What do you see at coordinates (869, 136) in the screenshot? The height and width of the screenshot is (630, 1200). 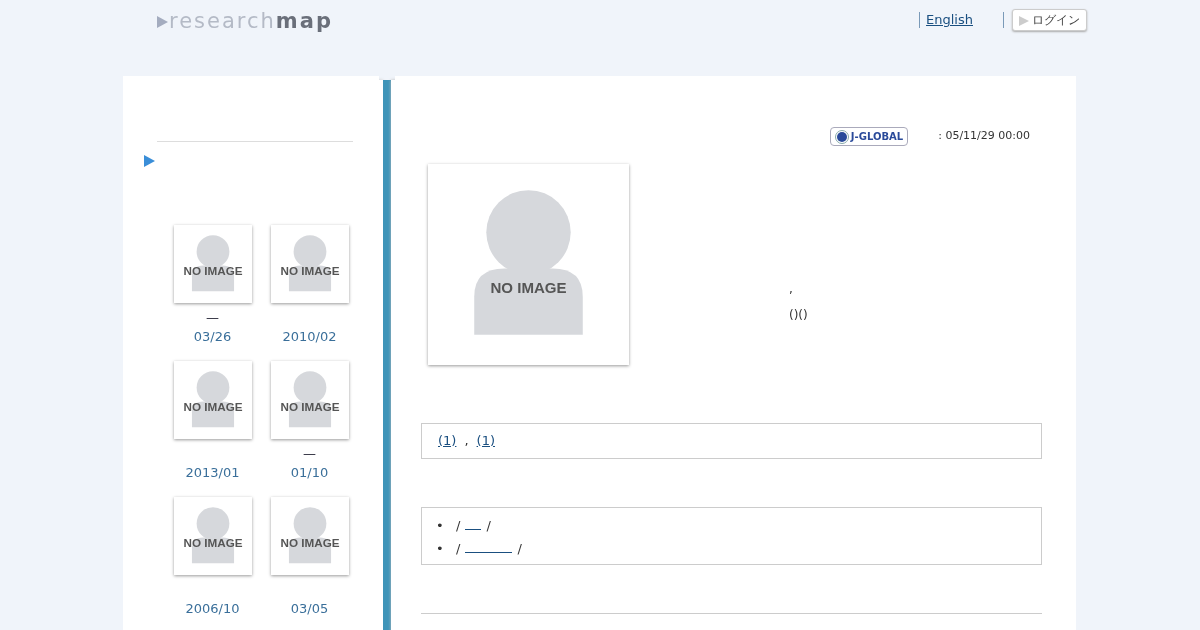 I see `j-global-badge: J-GLOBAL` at bounding box center [869, 136].